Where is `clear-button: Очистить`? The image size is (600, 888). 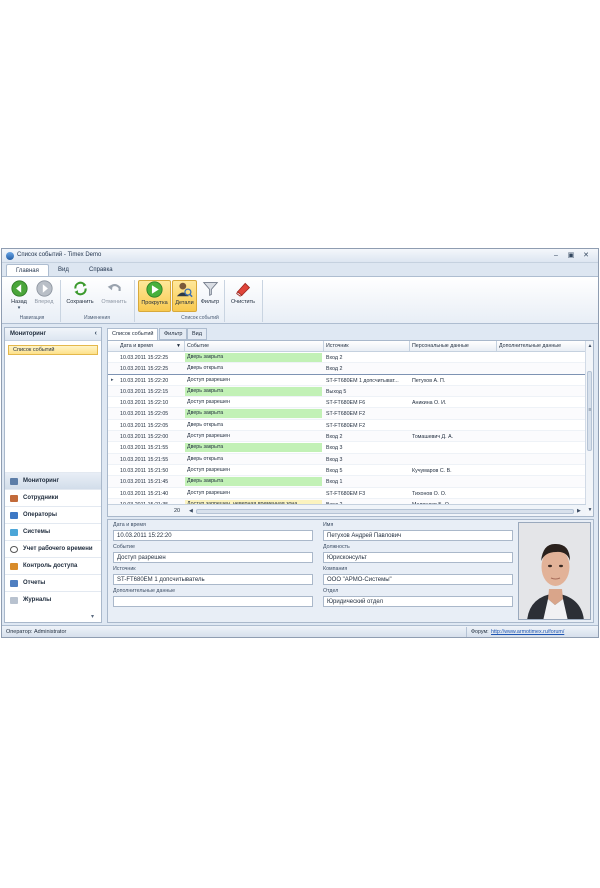
clear-button: Очистить is located at coordinates (243, 296).